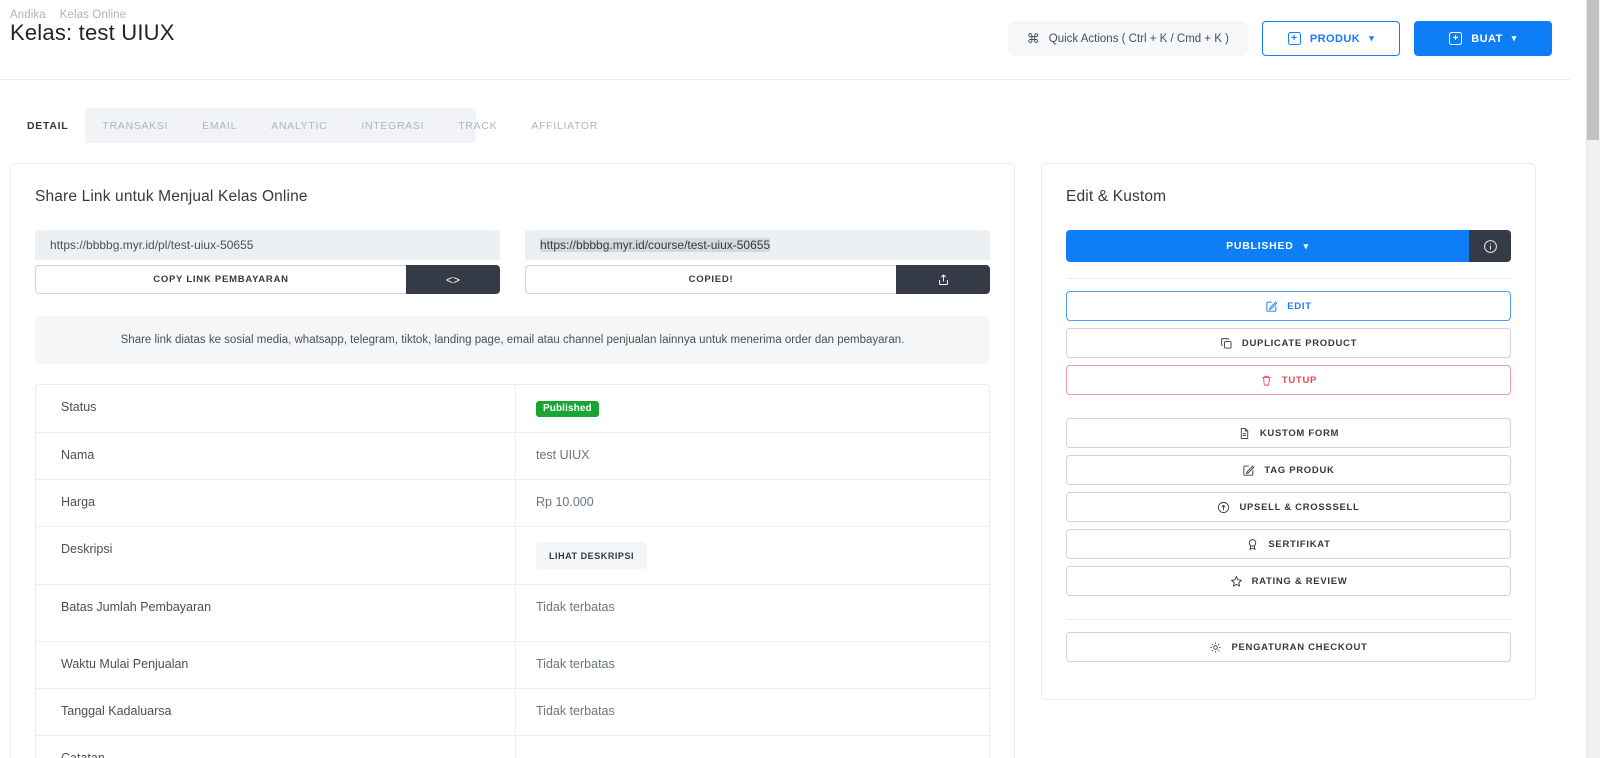 The image size is (1600, 758). What do you see at coordinates (1244, 433) in the screenshot?
I see `document-icon` at bounding box center [1244, 433].